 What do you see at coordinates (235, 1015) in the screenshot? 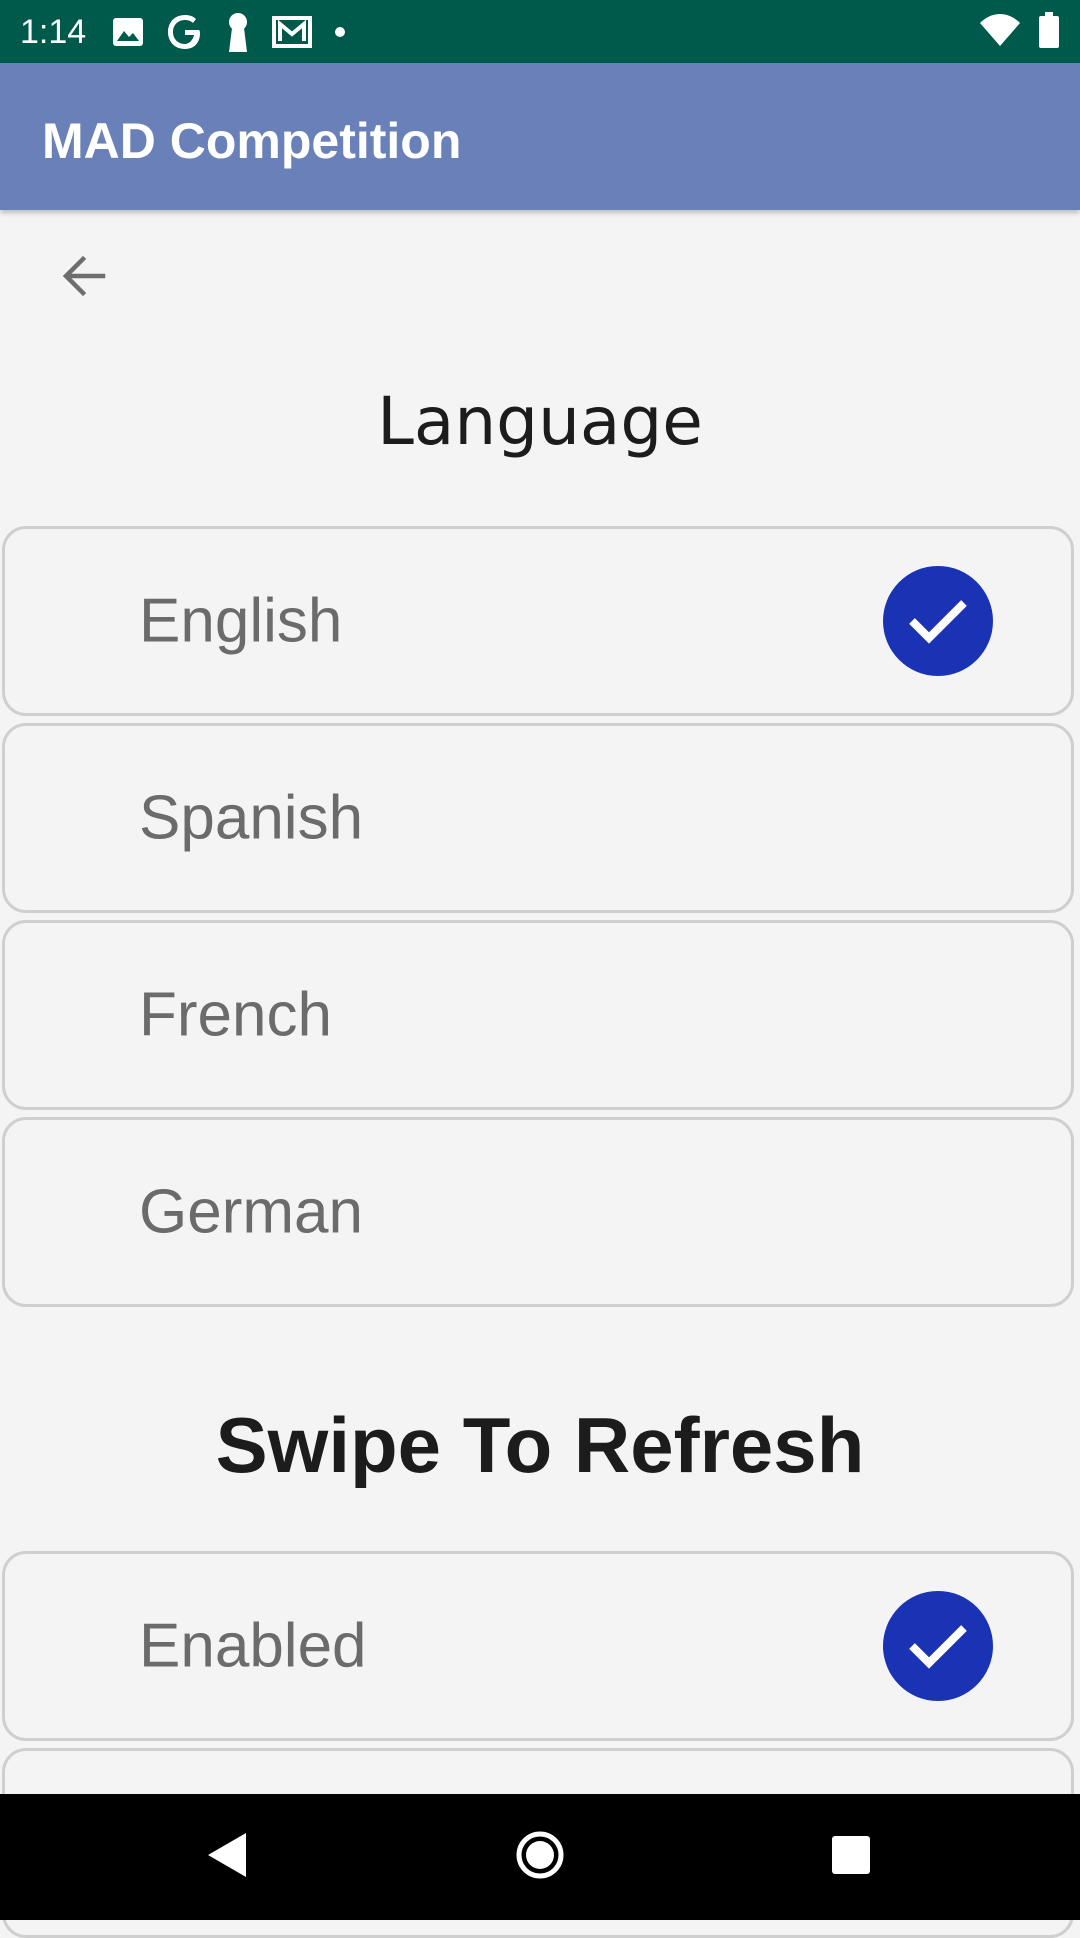
I see `option-label: French` at bounding box center [235, 1015].